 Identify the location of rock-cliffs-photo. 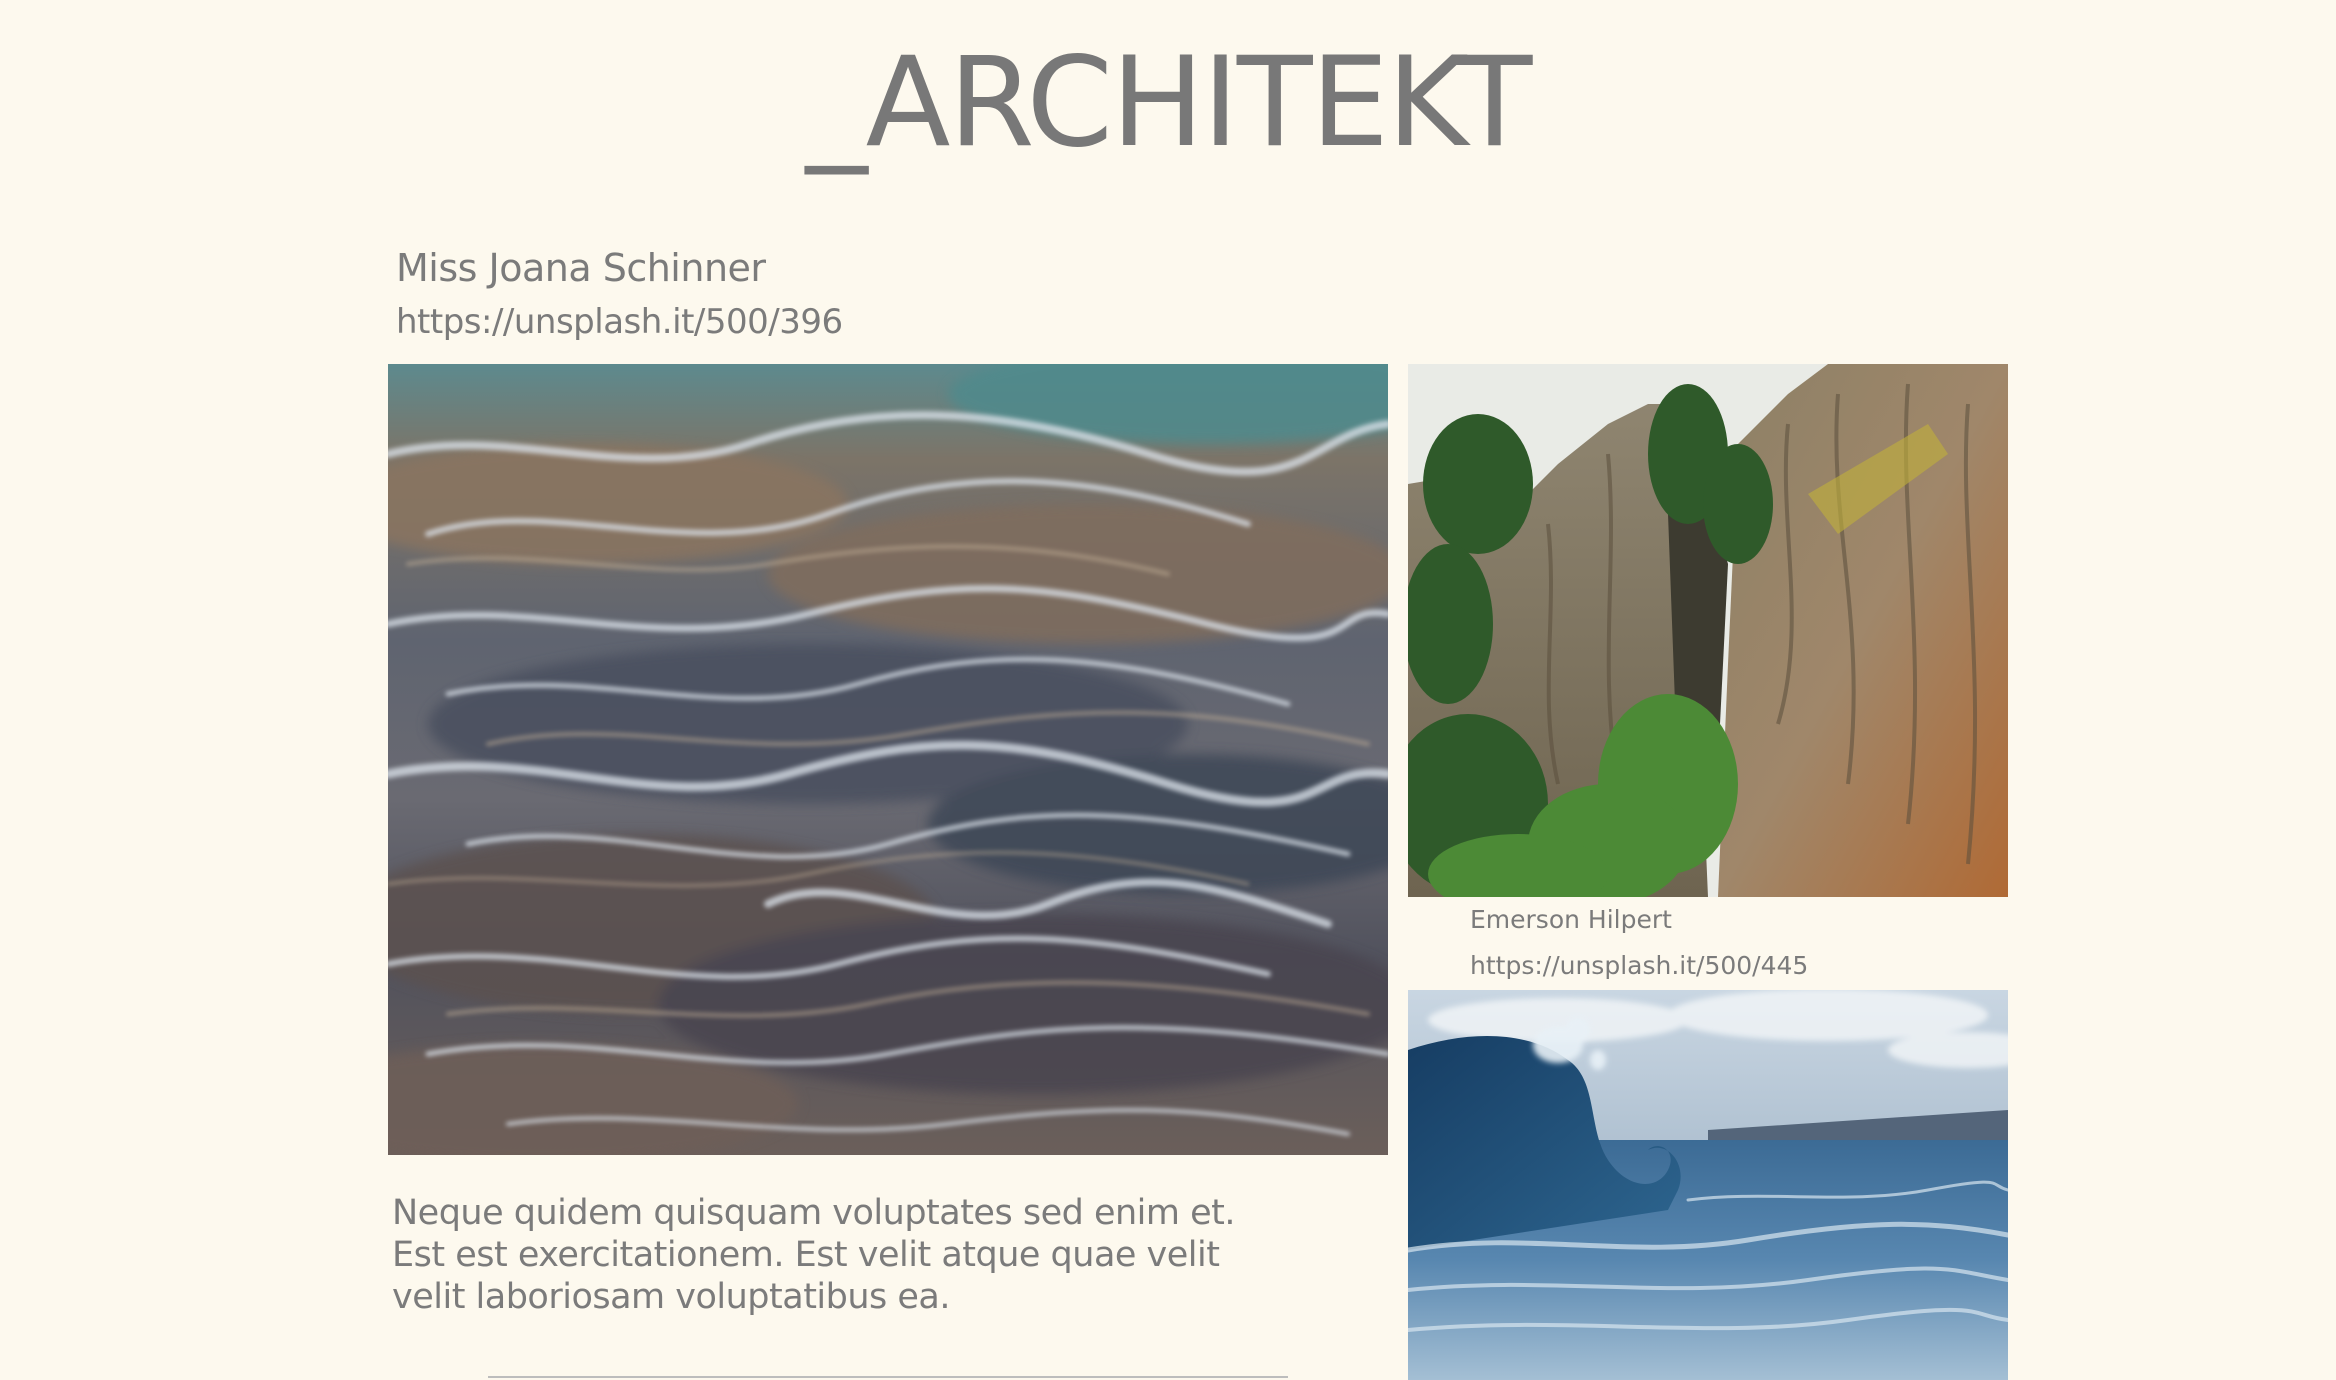
(1708, 630).